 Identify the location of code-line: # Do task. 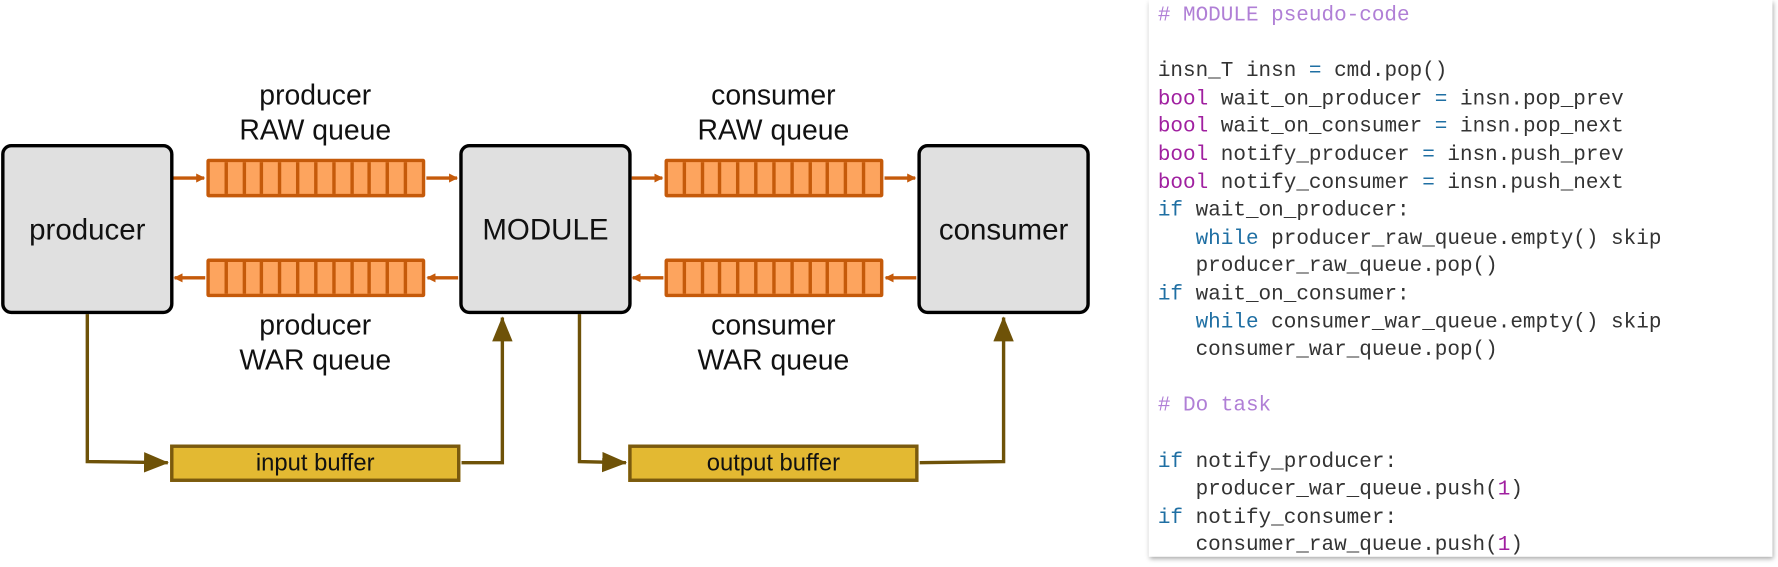
(1465, 407).